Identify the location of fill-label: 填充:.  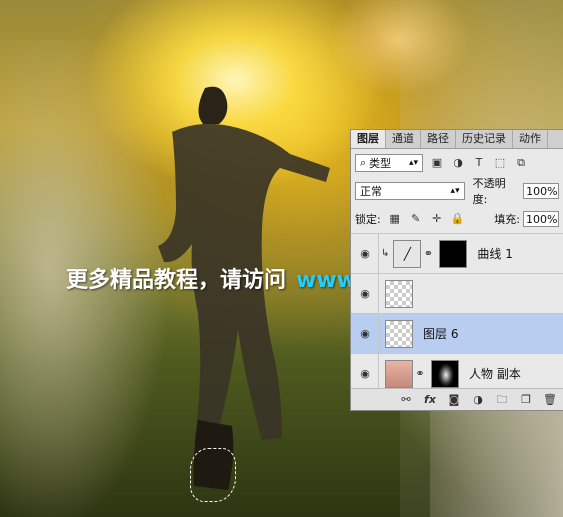
(507, 219).